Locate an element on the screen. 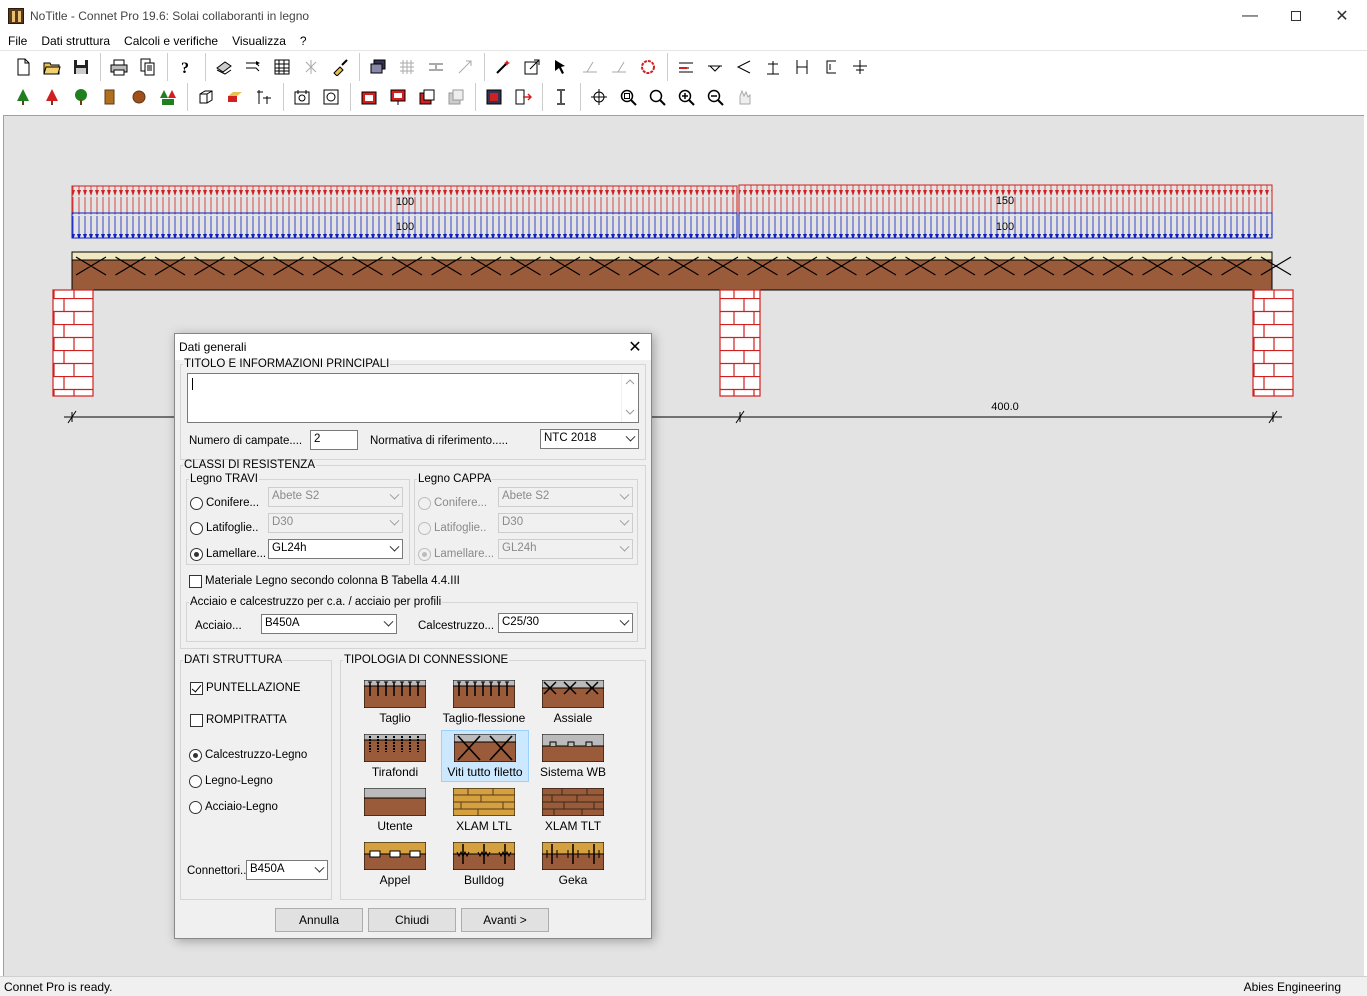  forest-icon is located at coordinates (167, 97).